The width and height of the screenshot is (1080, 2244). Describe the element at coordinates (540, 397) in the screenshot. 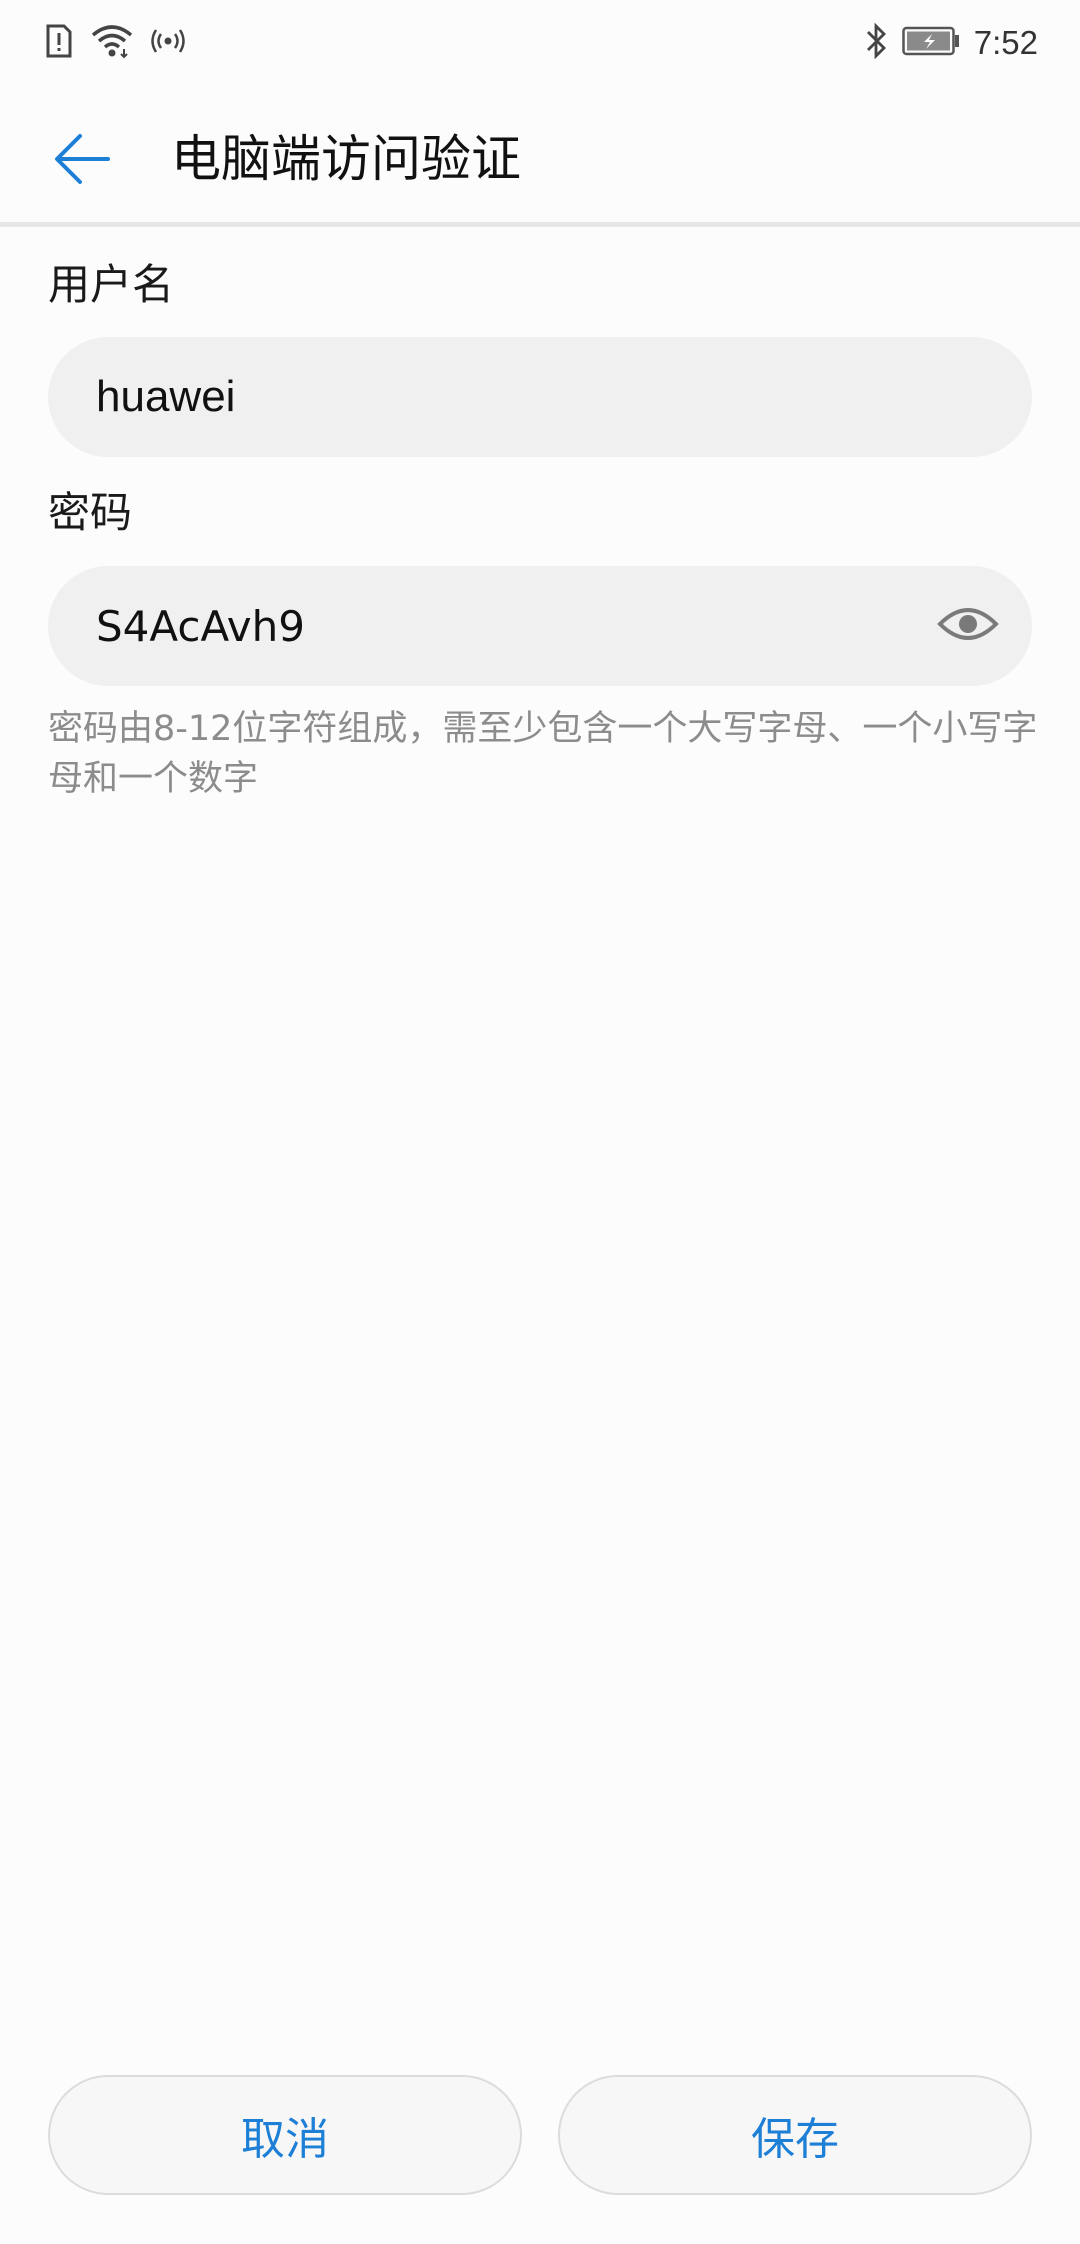

I see `username-field: huawei` at that location.